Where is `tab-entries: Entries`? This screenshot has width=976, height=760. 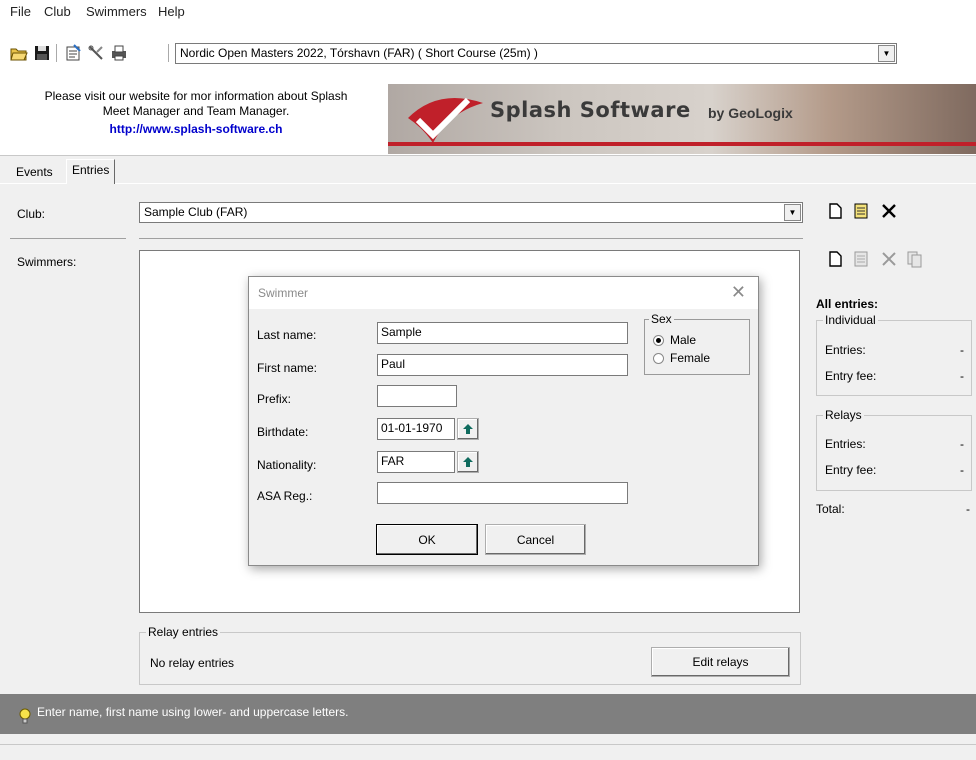 tab-entries: Entries is located at coordinates (91, 171).